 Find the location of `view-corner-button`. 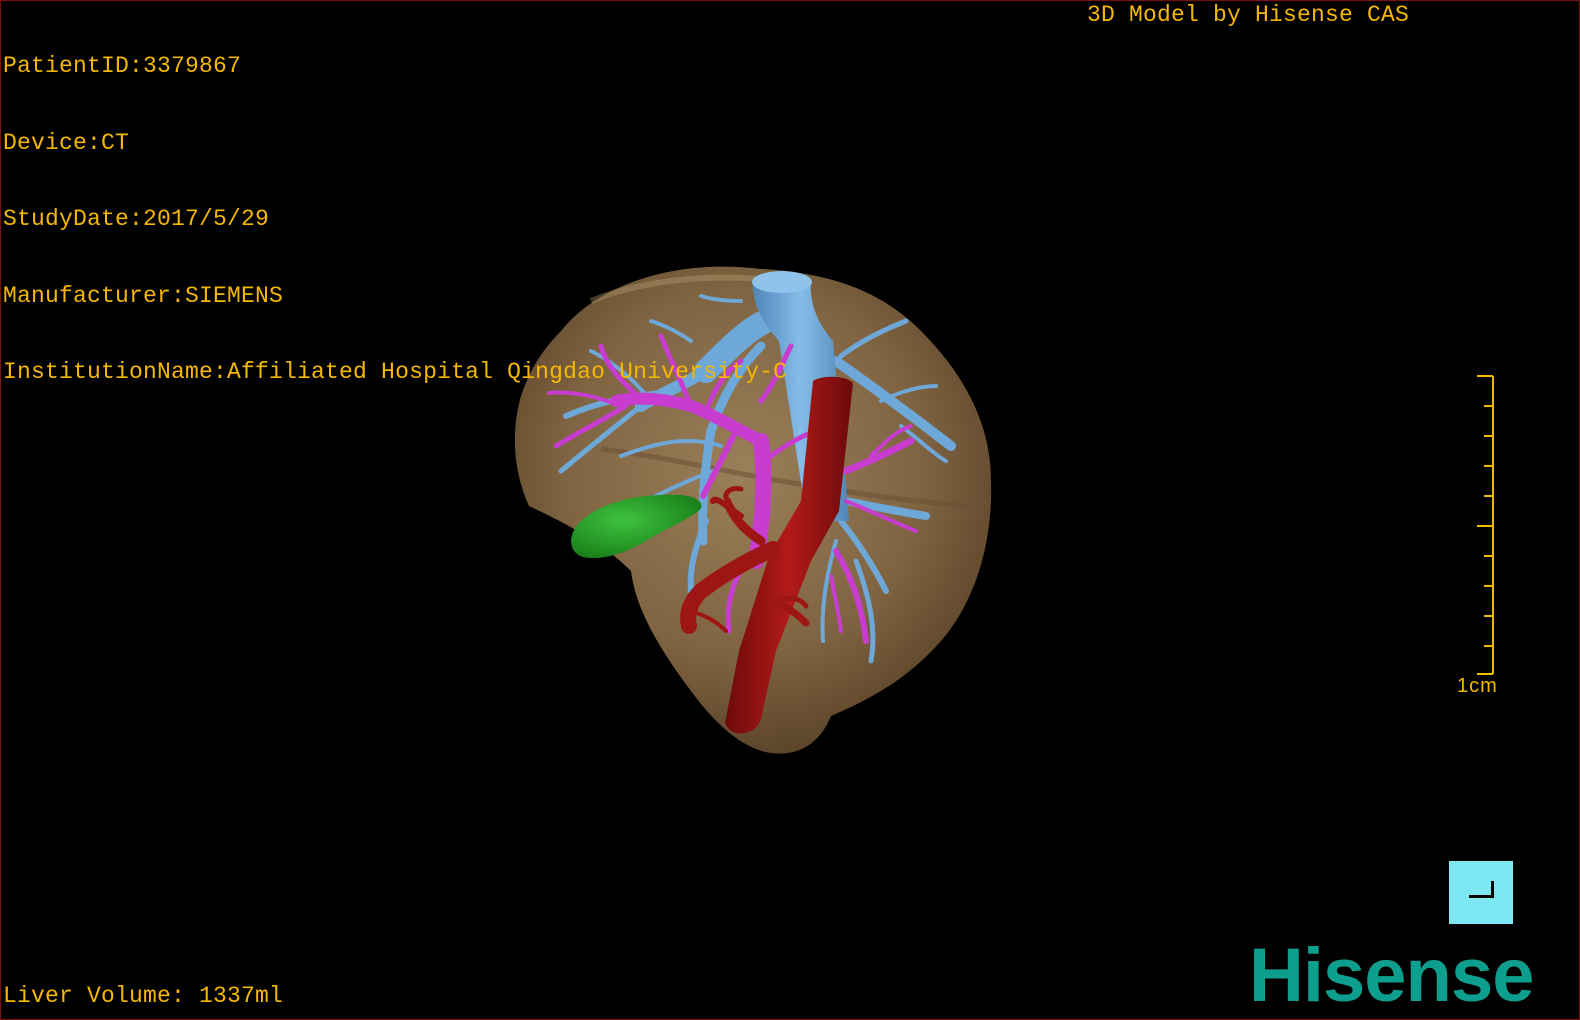

view-corner-button is located at coordinates (1481, 892).